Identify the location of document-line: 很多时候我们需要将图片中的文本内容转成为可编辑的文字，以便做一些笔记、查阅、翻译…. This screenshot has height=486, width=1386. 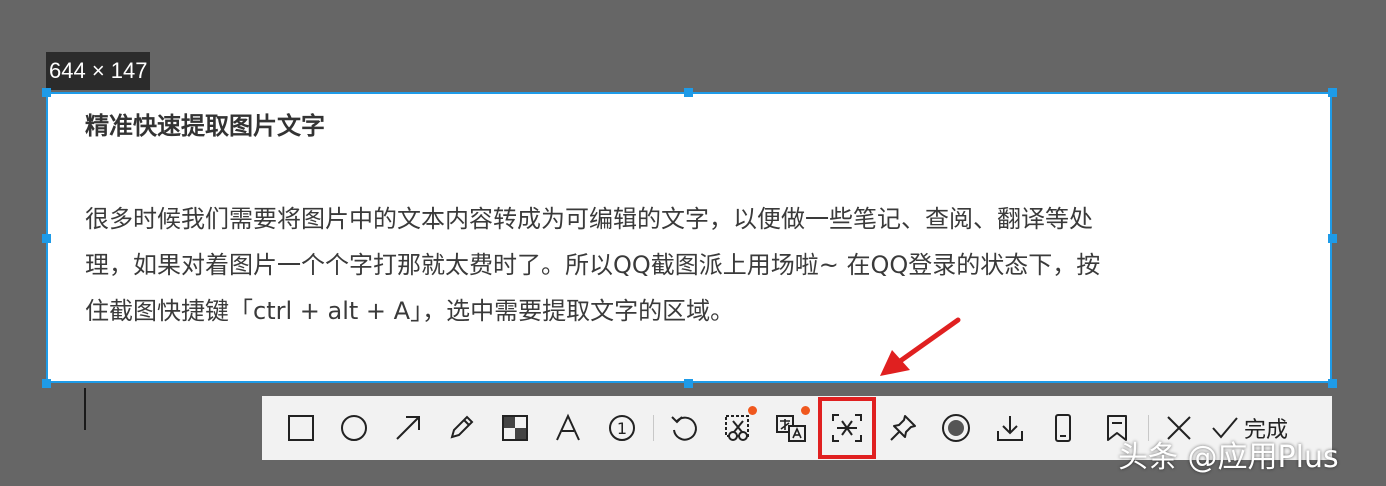
(589, 219).